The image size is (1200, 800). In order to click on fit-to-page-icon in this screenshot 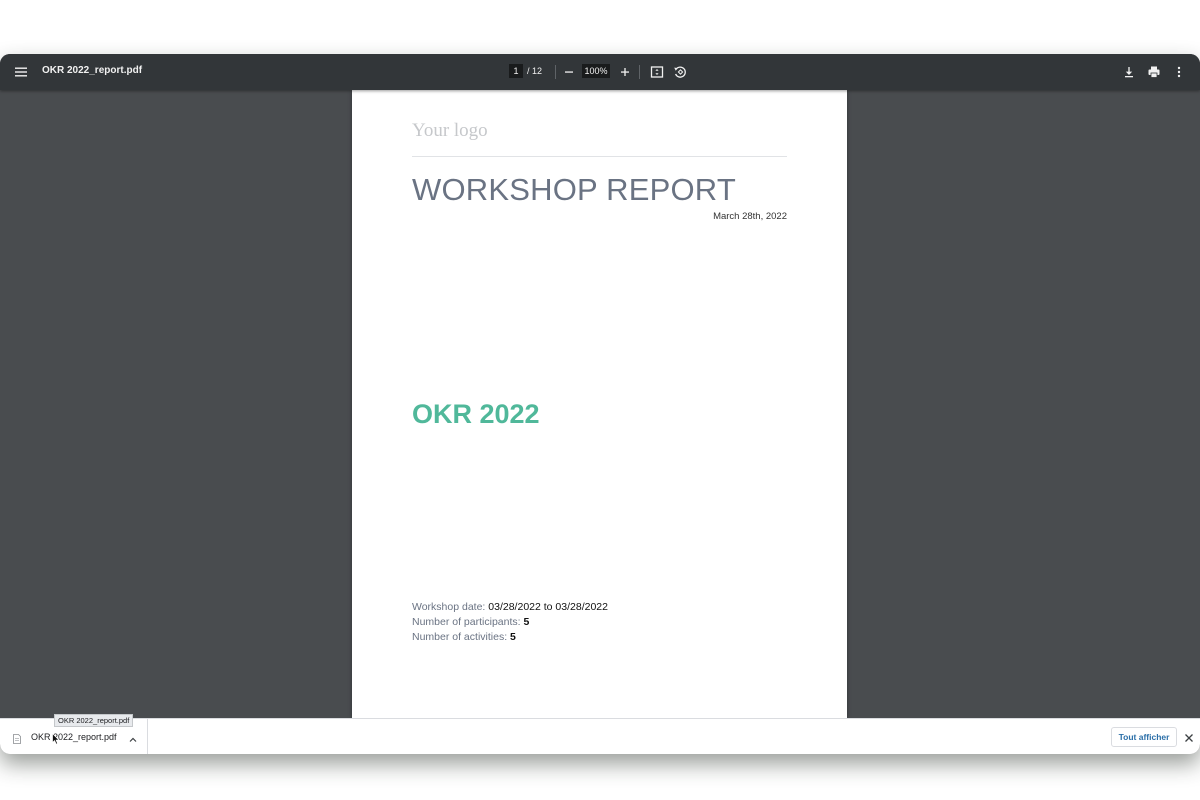, I will do `click(657, 72)`.